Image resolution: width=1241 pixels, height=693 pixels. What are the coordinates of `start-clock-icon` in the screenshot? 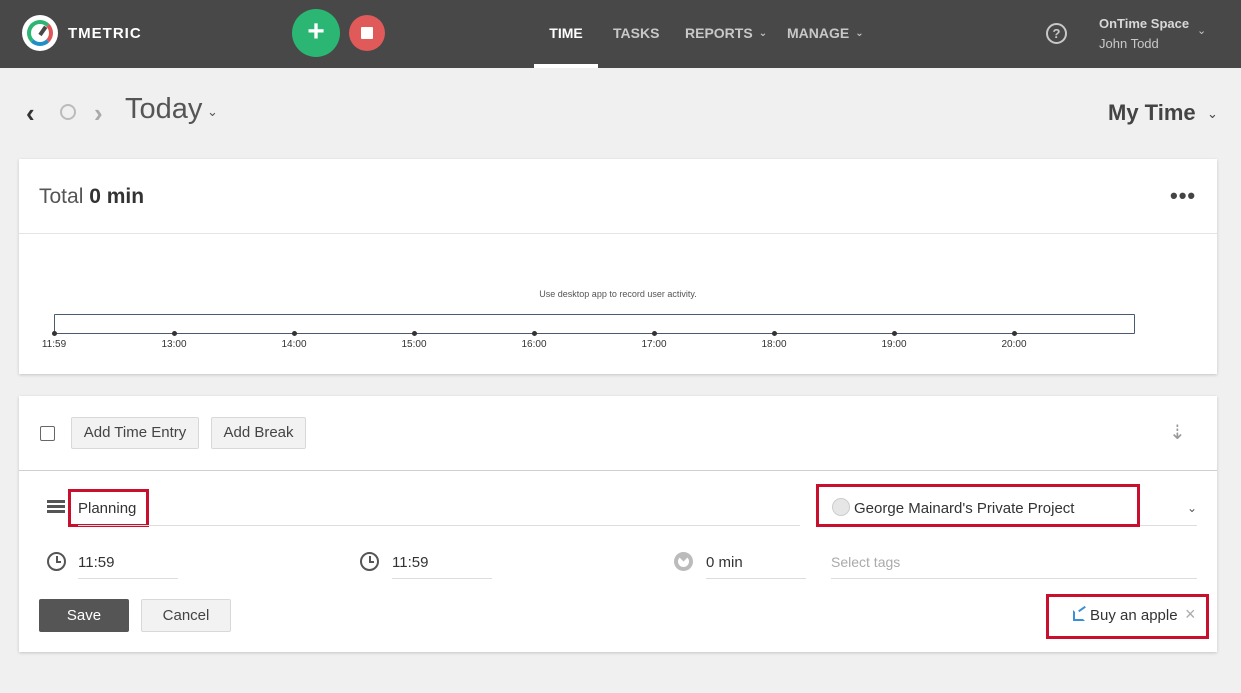 It's located at (56, 561).